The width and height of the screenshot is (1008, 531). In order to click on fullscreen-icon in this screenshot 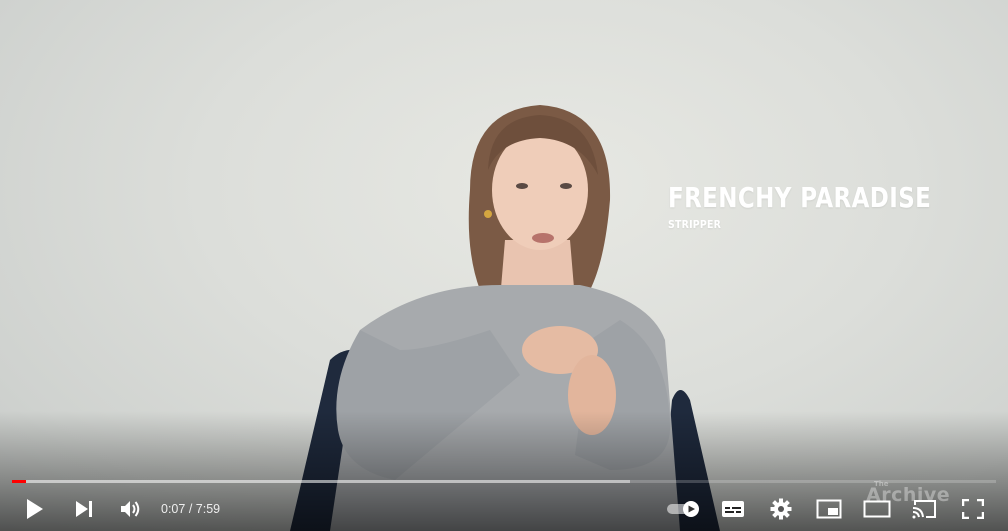, I will do `click(973, 509)`.